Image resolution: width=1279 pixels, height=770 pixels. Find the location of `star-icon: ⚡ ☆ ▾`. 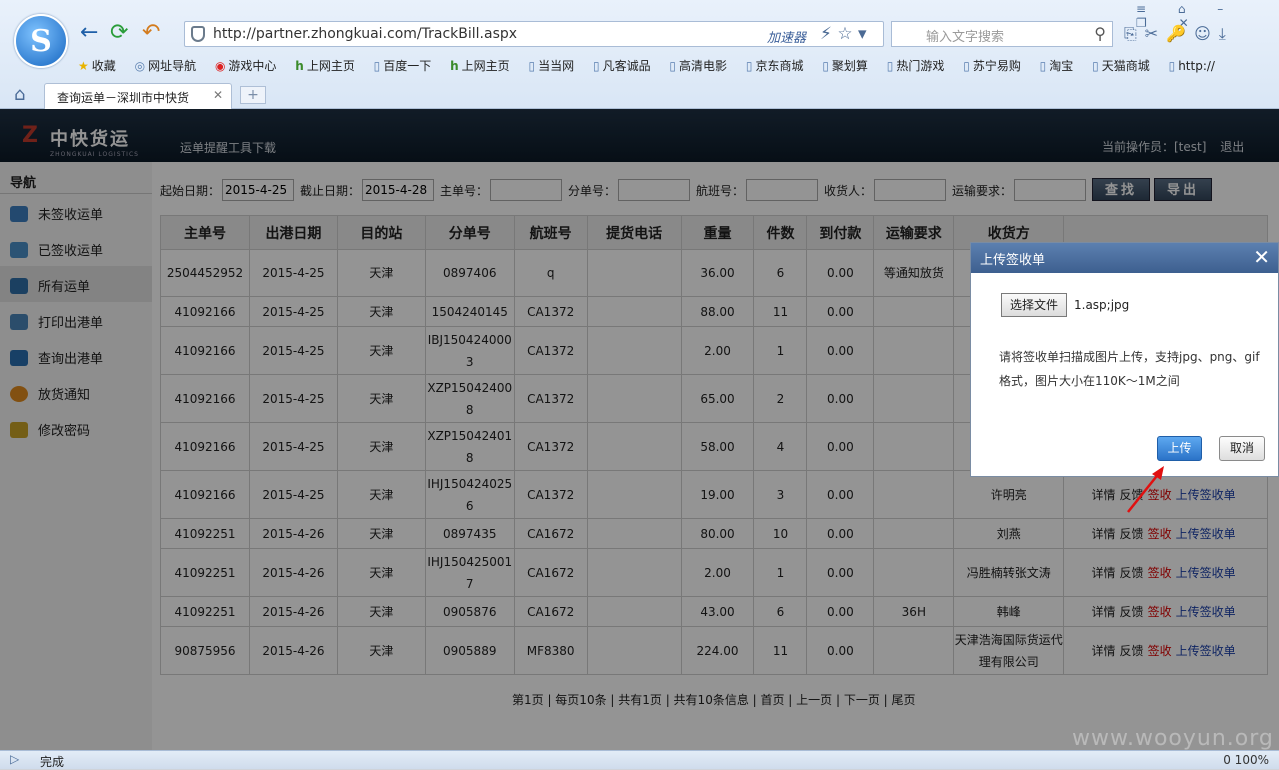

star-icon: ⚡ ☆ ▾ is located at coordinates (843, 34).